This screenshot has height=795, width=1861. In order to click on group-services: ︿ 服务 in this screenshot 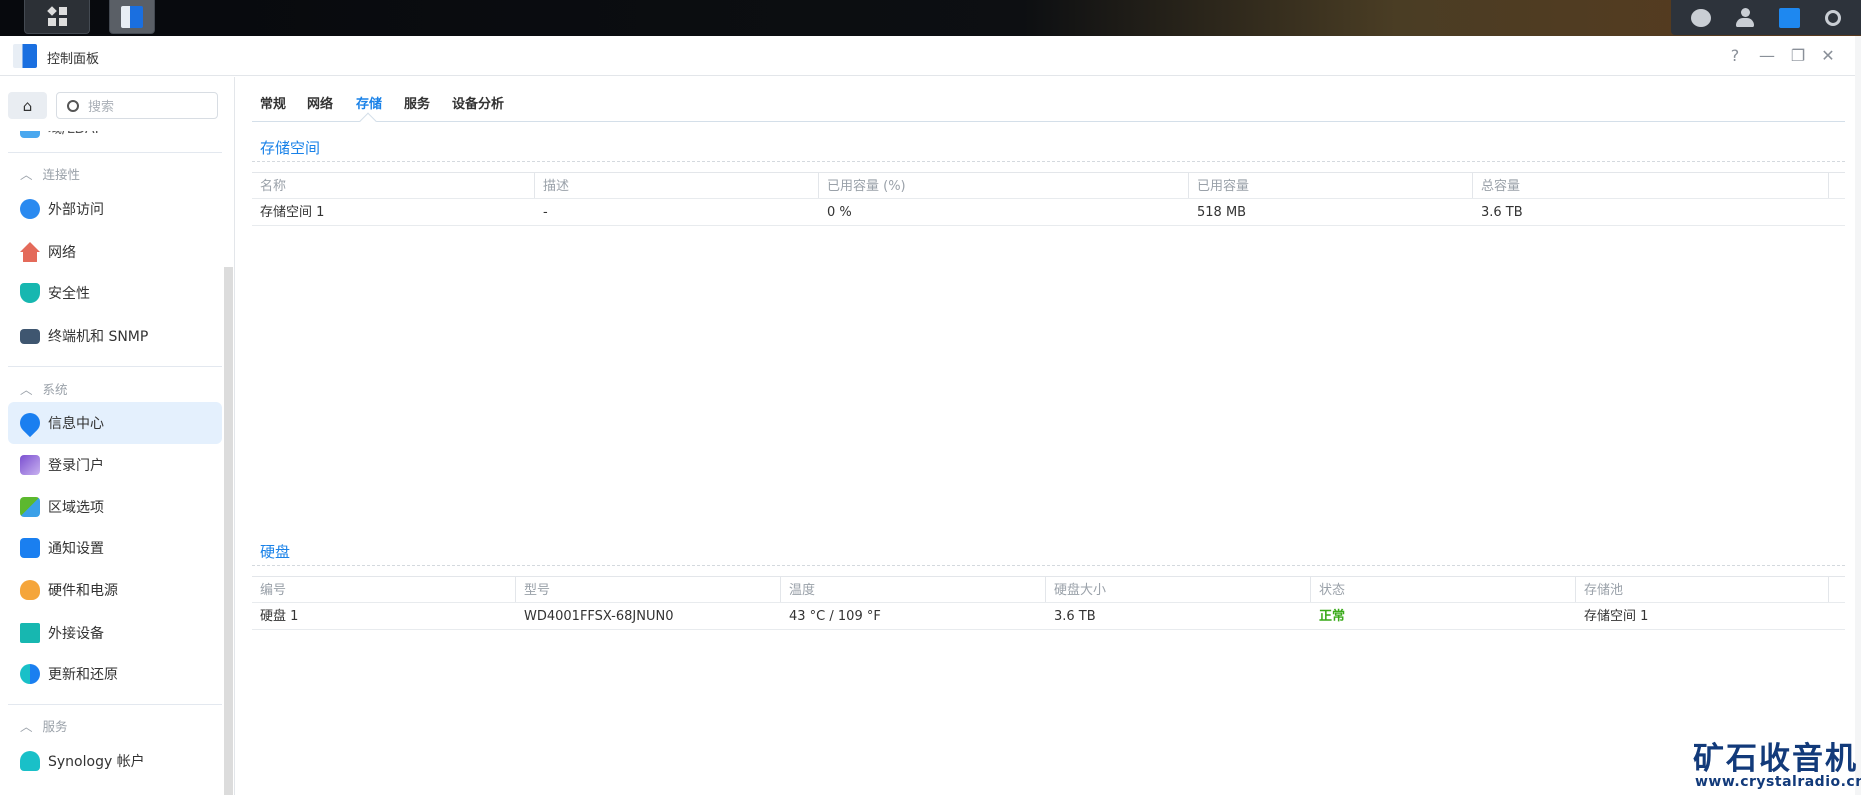, I will do `click(44, 725)`.